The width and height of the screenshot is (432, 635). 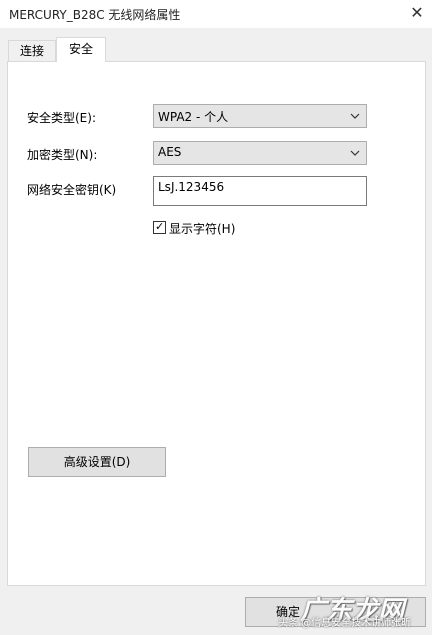 What do you see at coordinates (191, 187) in the screenshot?
I see `network-key-value: LsJ.123456` at bounding box center [191, 187].